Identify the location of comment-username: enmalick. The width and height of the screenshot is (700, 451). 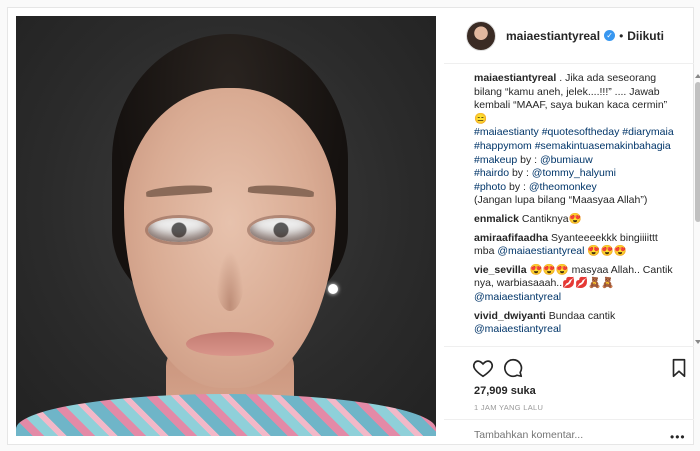
(496, 219).